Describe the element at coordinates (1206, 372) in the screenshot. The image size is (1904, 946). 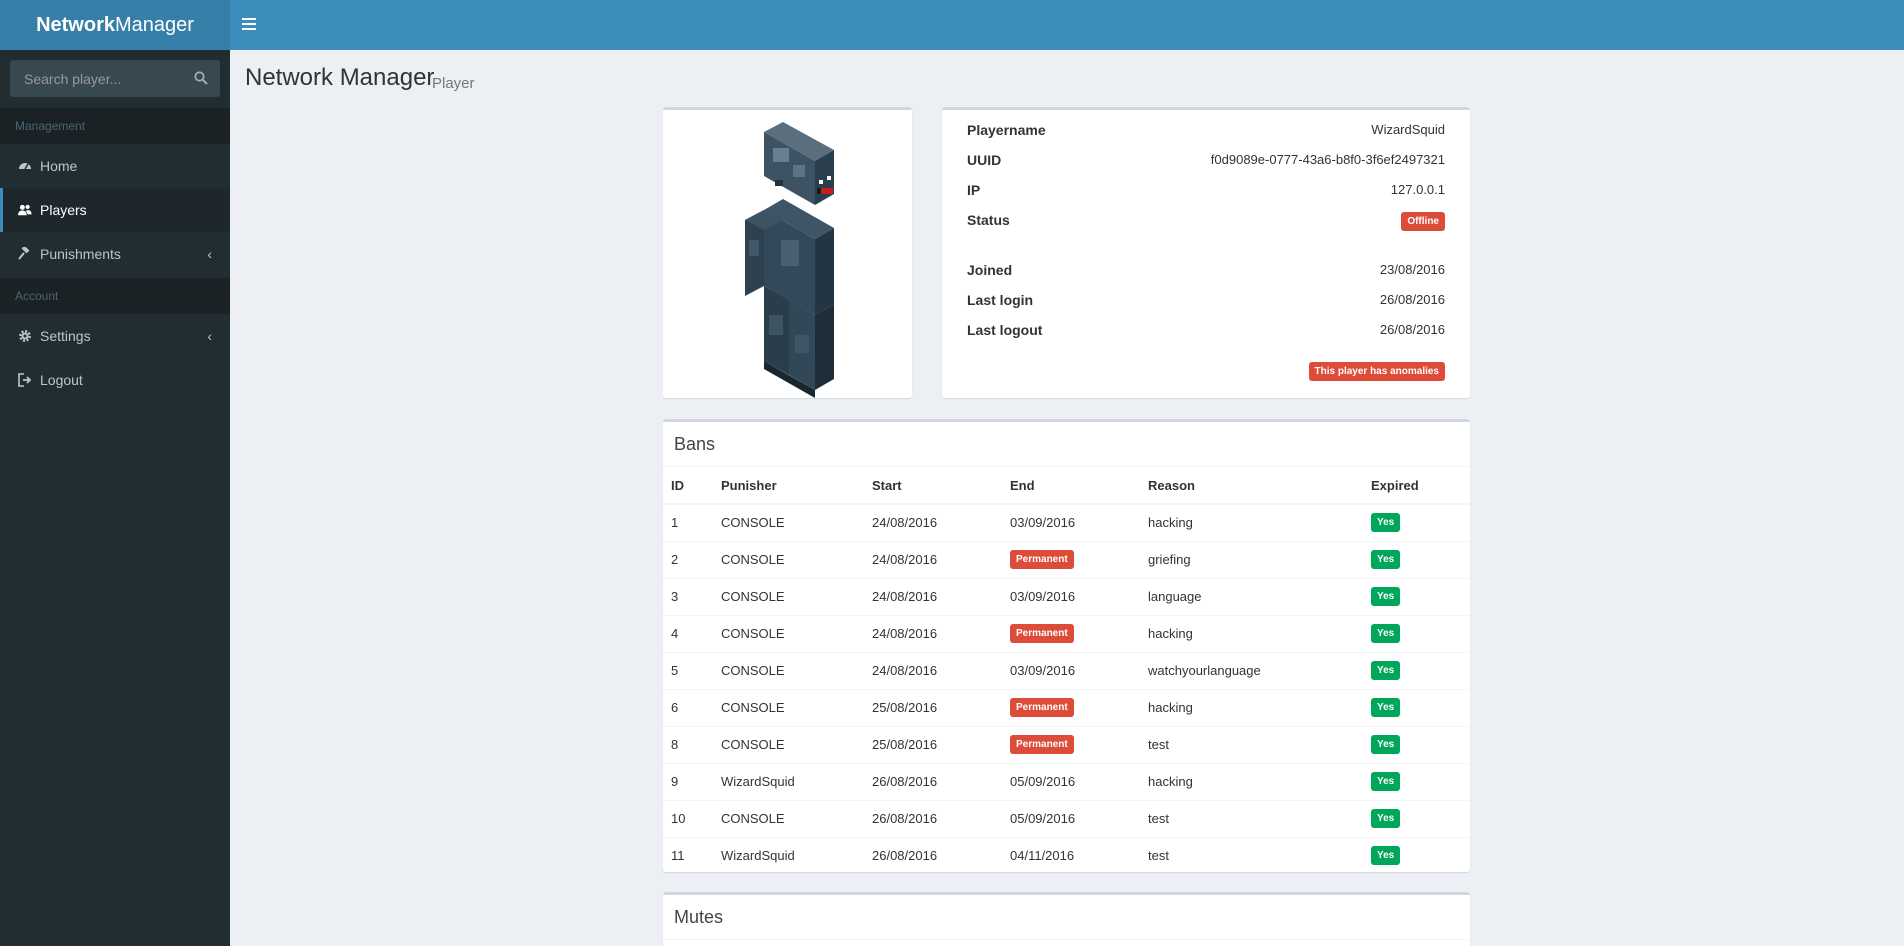
I see `anomaly-row: This player has anomalies` at that location.